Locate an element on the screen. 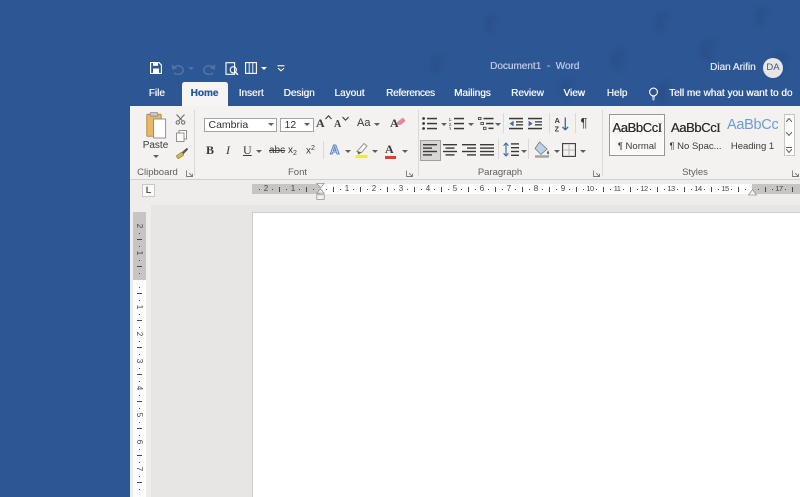 This screenshot has height=497, width=800. svg-text: Z is located at coordinates (557, 128).